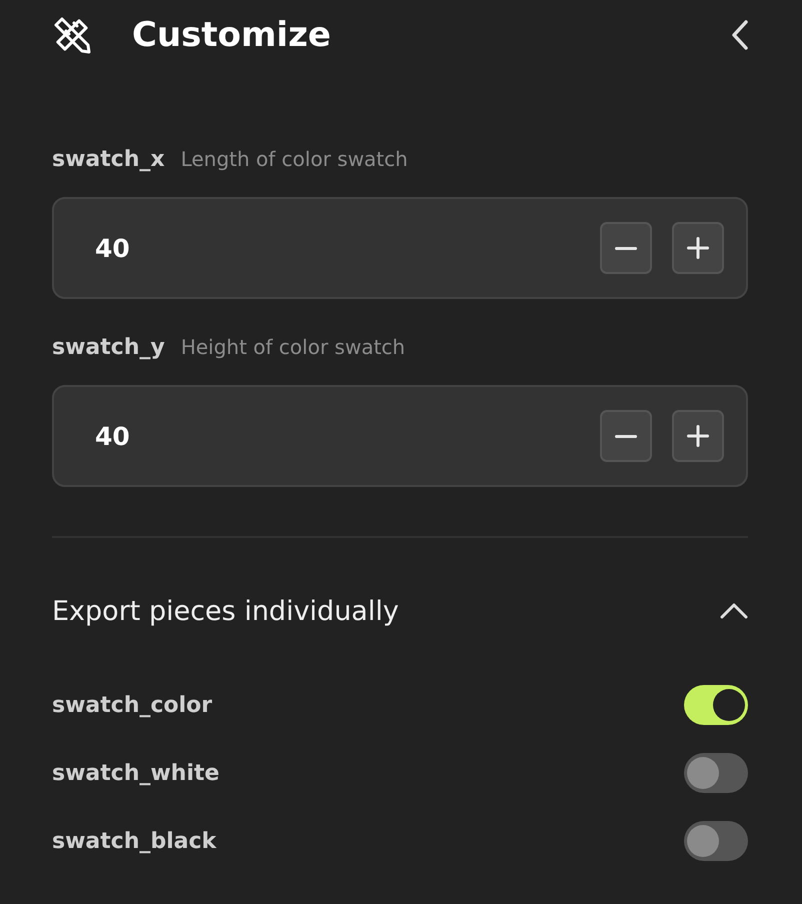 The image size is (802, 904). I want to click on back-button, so click(740, 35).